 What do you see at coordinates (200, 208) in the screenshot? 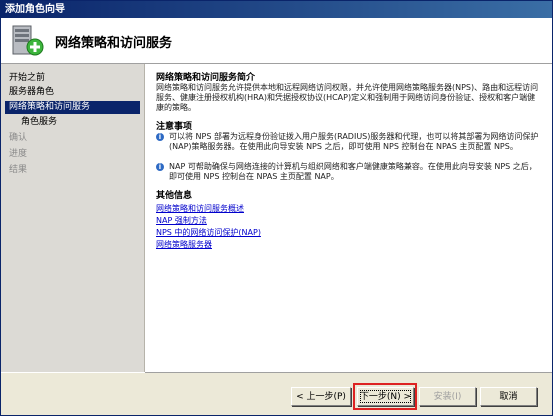
I see `link-npas-overview: 网络策略和访问服务概述` at bounding box center [200, 208].